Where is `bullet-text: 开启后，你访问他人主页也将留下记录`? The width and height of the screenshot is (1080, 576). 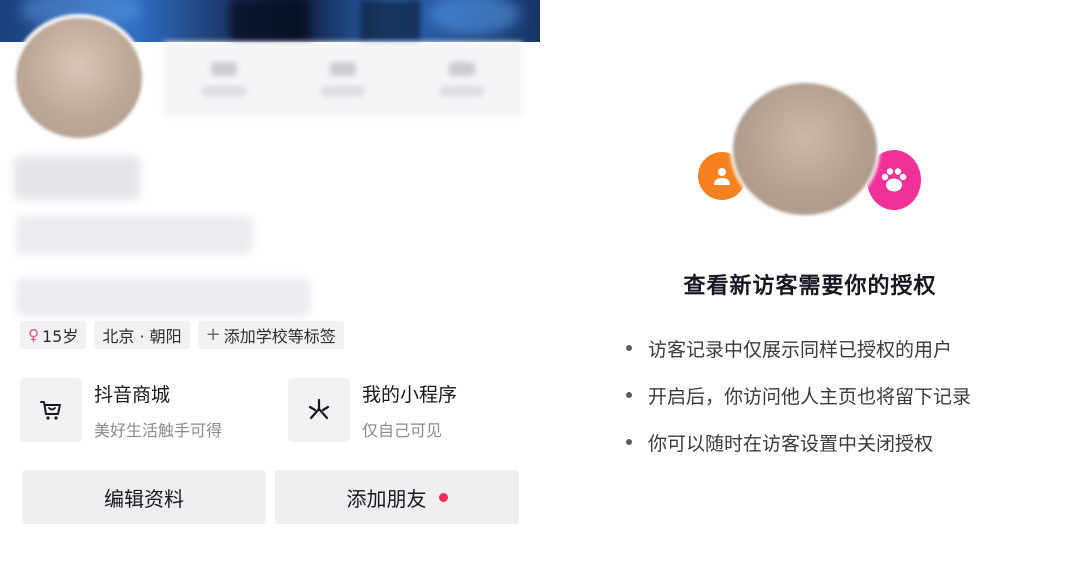
bullet-text: 开启后，你访问他人主页也将留下记录 is located at coordinates (810, 396).